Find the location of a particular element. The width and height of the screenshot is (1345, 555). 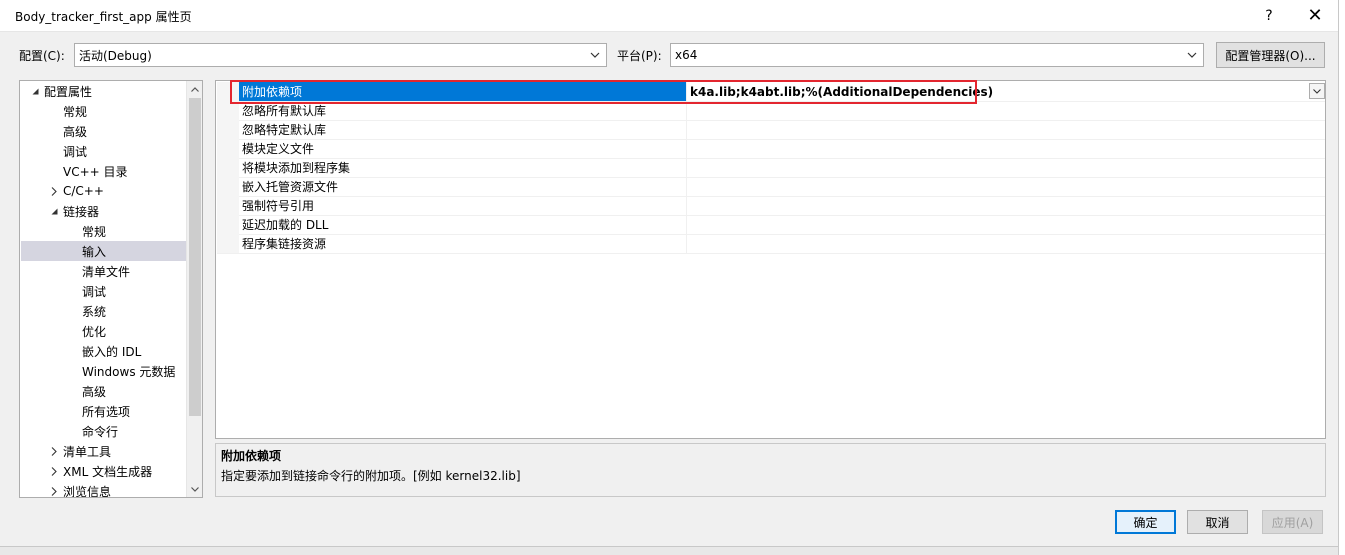

tree-item: 系统 is located at coordinates (104, 311).